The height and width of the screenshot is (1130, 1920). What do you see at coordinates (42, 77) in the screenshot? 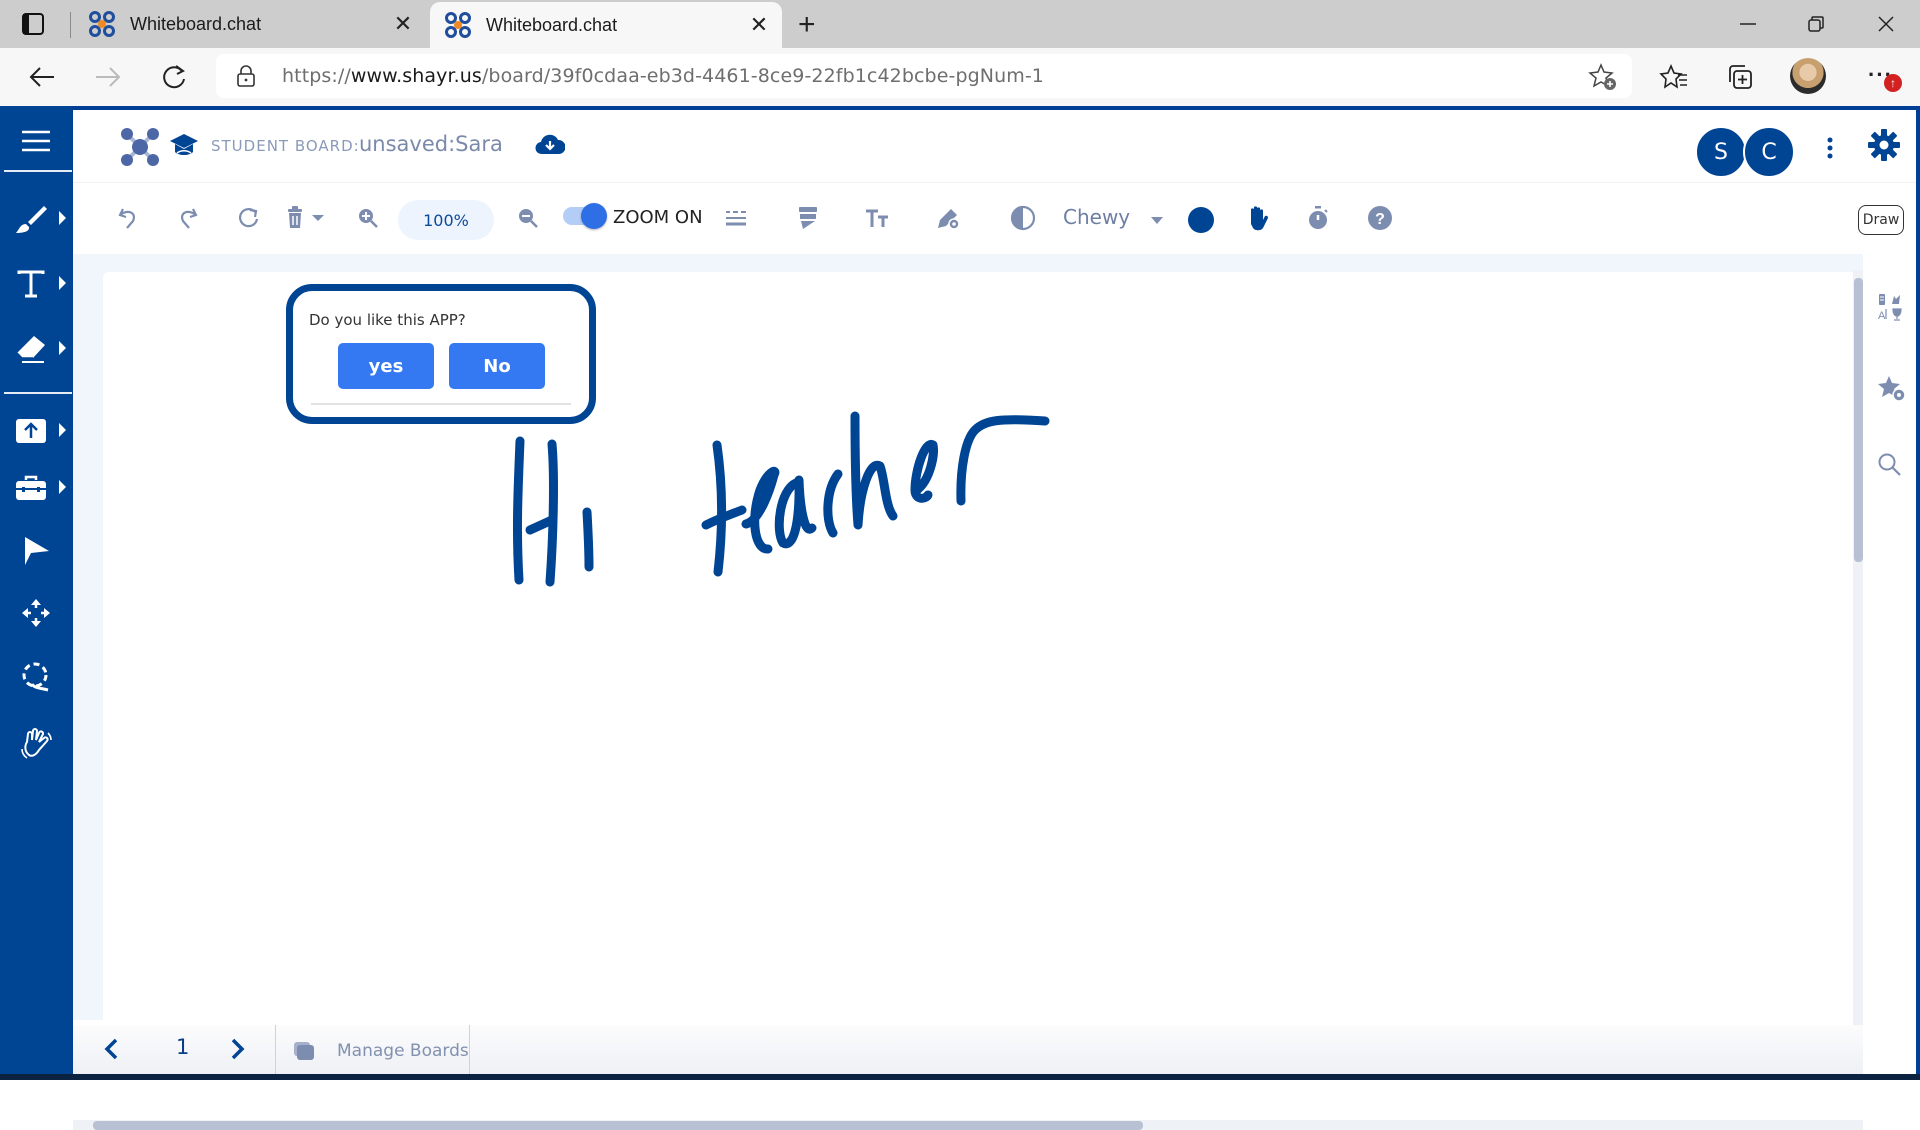
I see `back-icon` at bounding box center [42, 77].